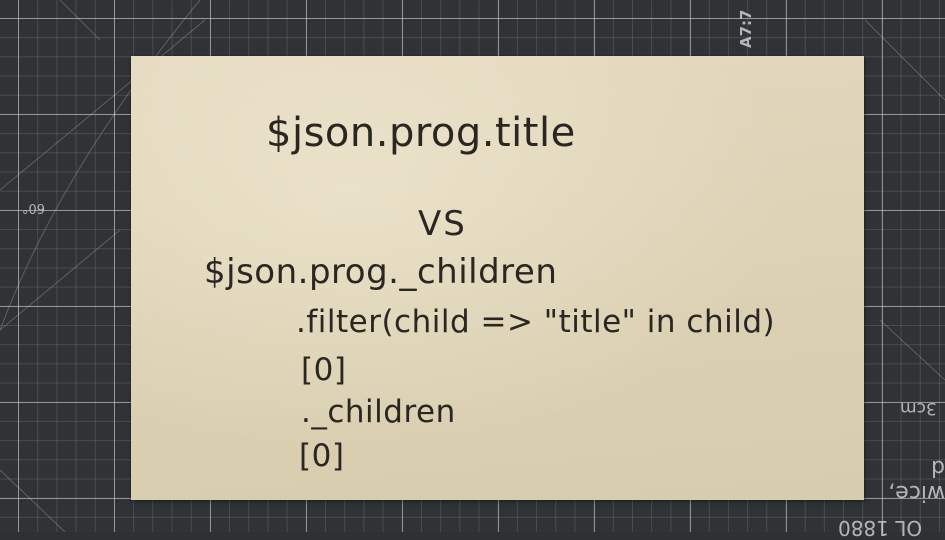 Image resolution: width=945 pixels, height=540 pixels. Describe the element at coordinates (918, 408) in the screenshot. I see `mat-unit-marking: 3cm` at that location.